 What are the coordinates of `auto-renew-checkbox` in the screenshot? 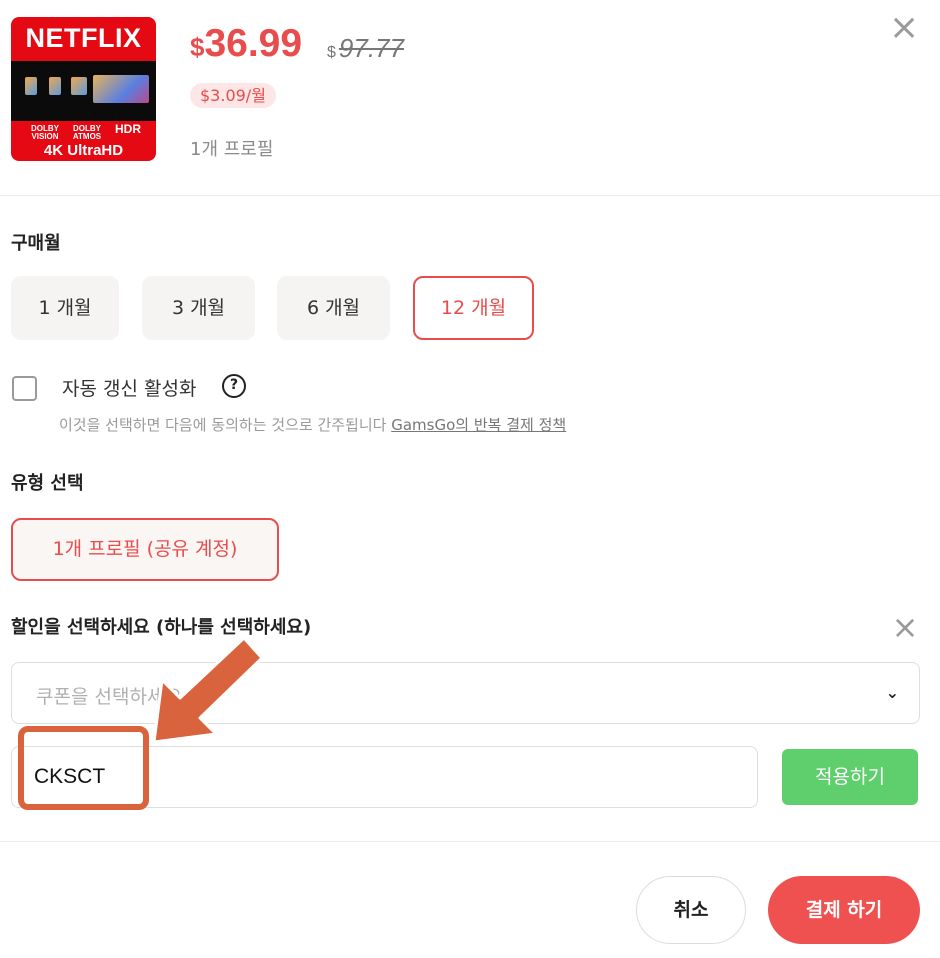 It's located at (24, 388).